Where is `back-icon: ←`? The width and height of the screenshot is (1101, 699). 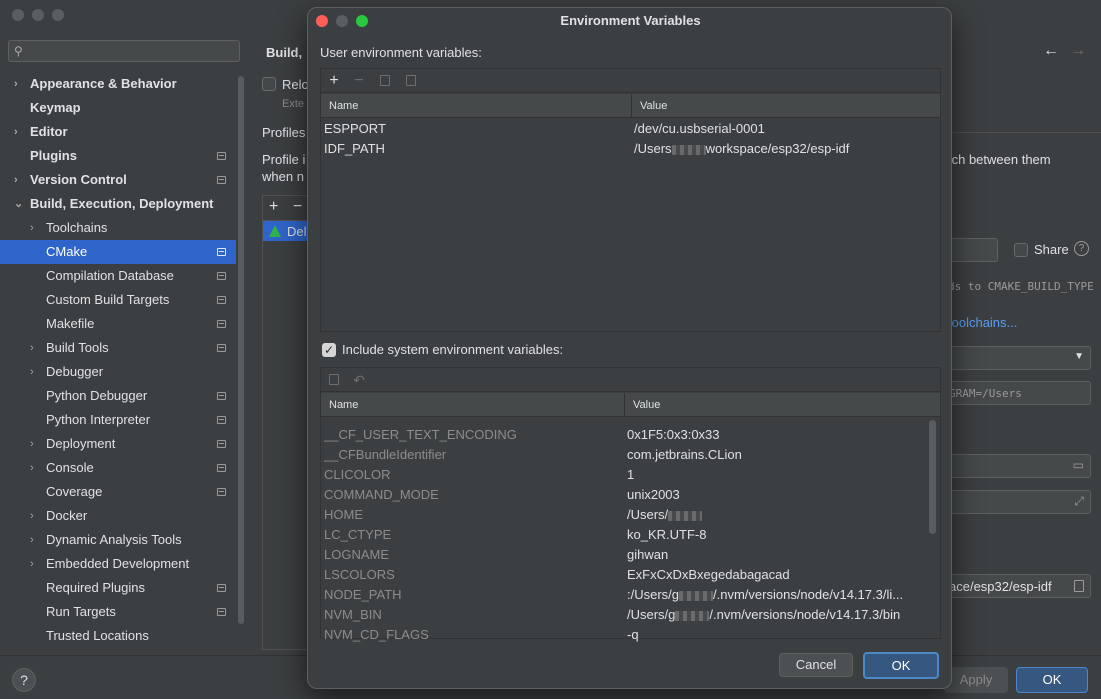
back-icon: ← is located at coordinates (1051, 51).